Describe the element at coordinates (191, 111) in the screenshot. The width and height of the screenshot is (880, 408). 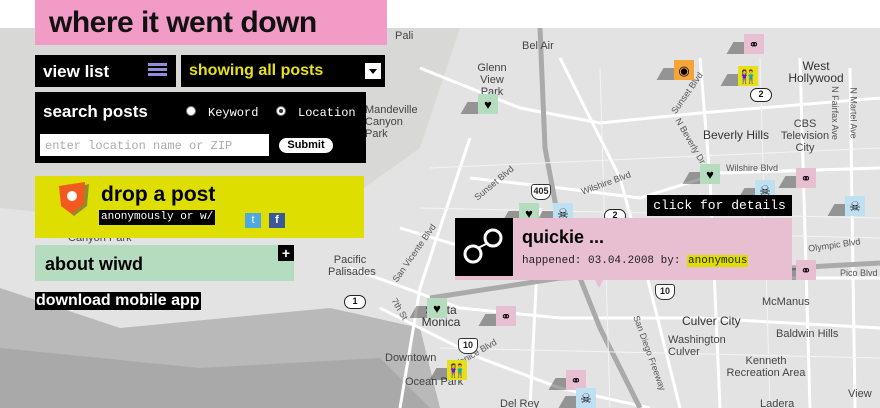
I see `keyword-radio` at that location.